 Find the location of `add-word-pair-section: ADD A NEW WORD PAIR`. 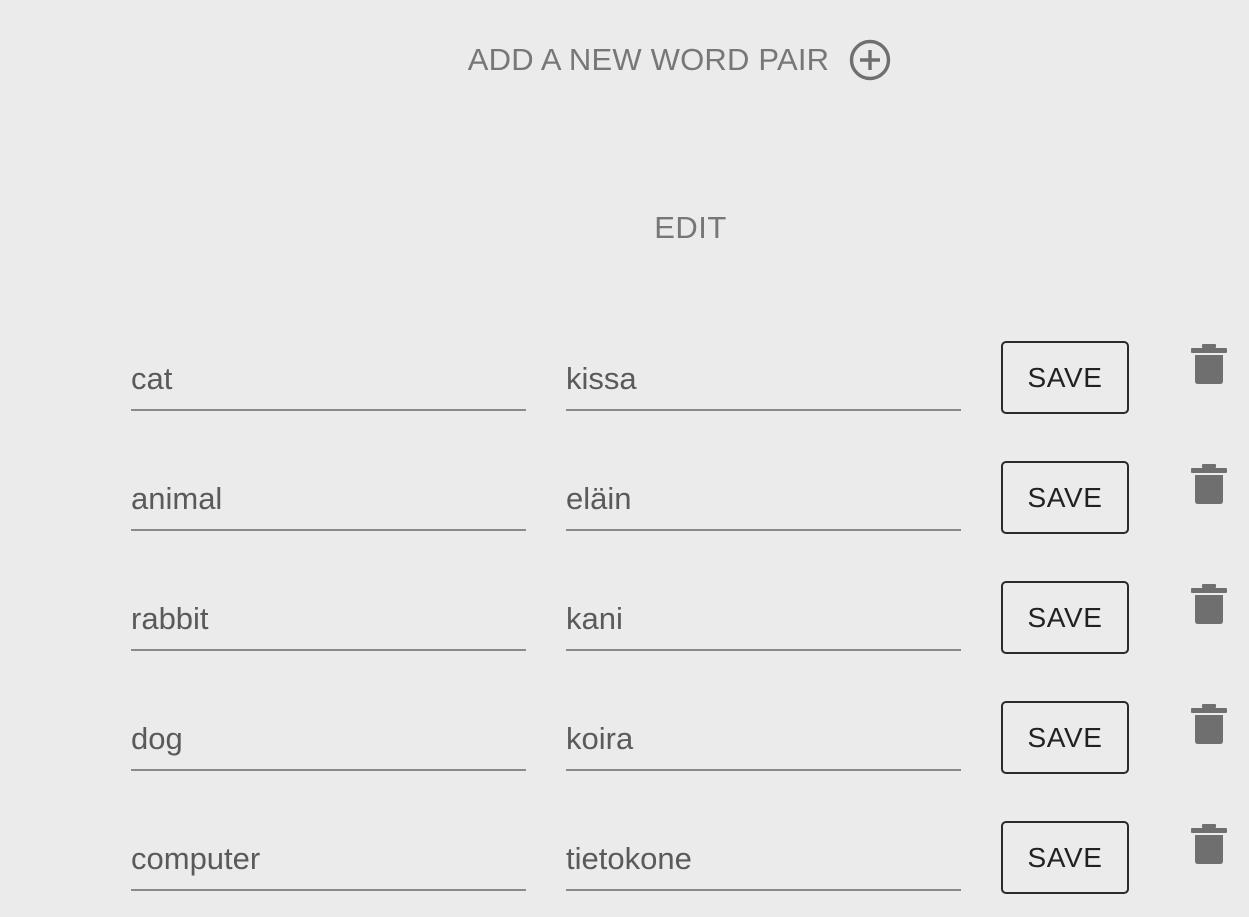

add-word-pair-section: ADD A NEW WORD PAIR is located at coordinates (652, 60).